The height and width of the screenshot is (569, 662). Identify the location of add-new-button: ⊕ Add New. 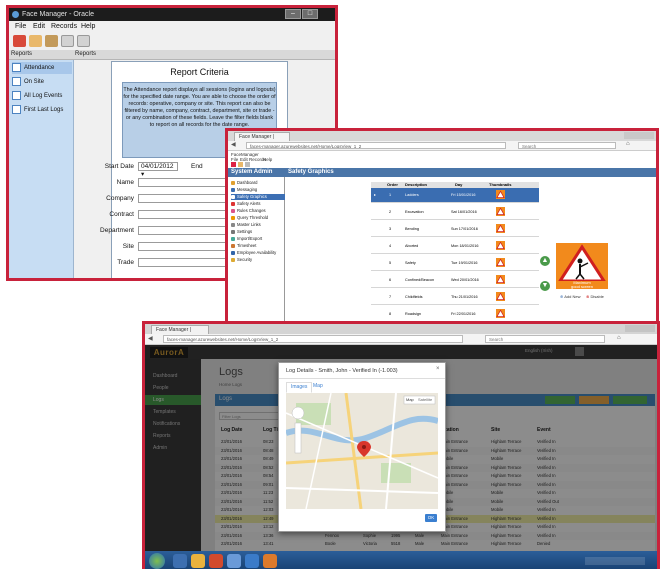
(570, 296).